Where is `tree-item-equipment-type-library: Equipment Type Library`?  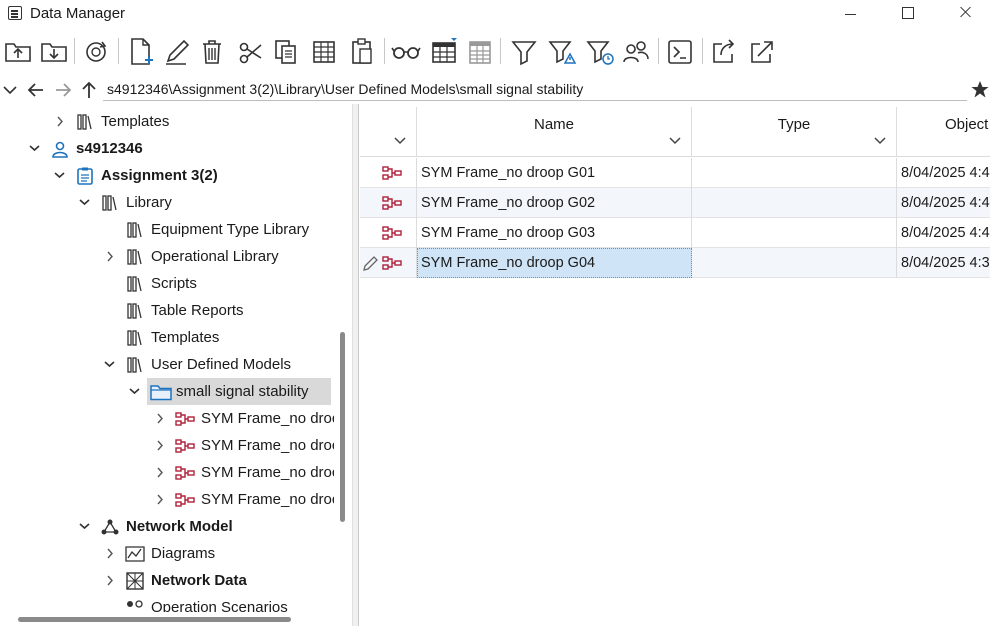 tree-item-equipment-type-library: Equipment Type Library is located at coordinates (167, 229).